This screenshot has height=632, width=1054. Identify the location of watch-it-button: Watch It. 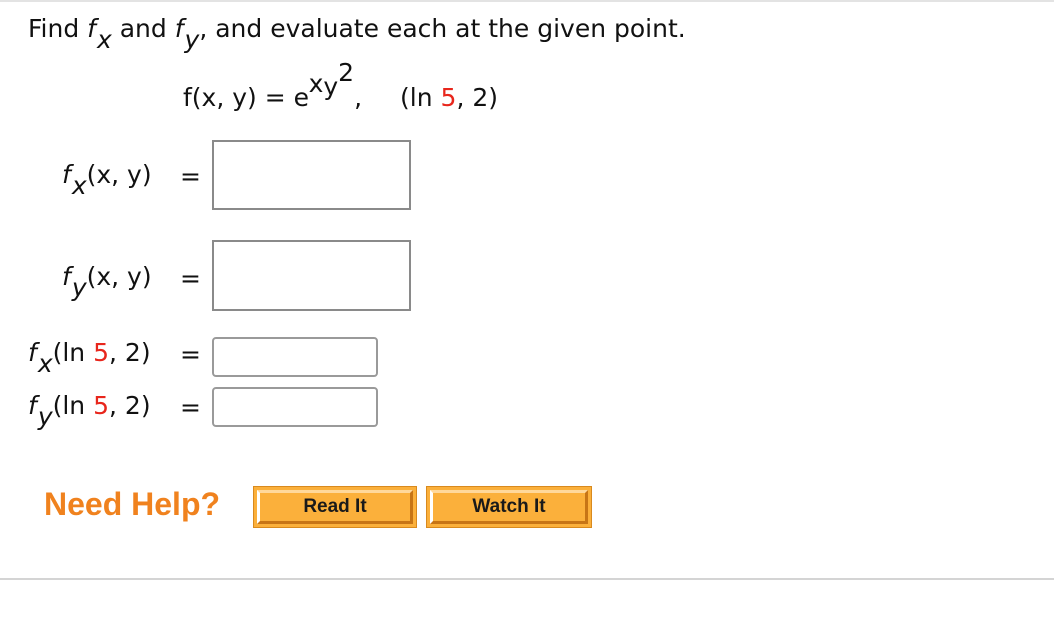
(509, 507).